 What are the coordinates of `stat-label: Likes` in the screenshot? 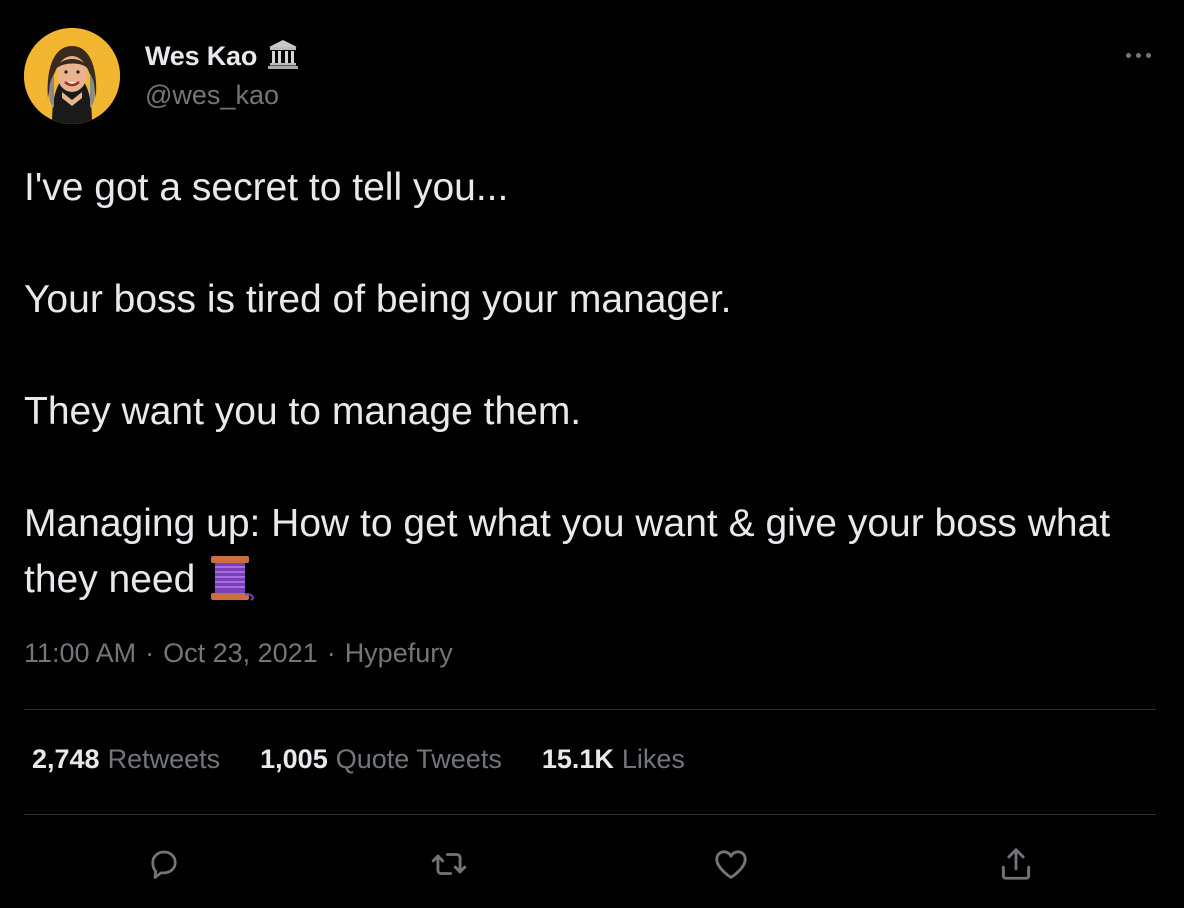 It's located at (653, 759).